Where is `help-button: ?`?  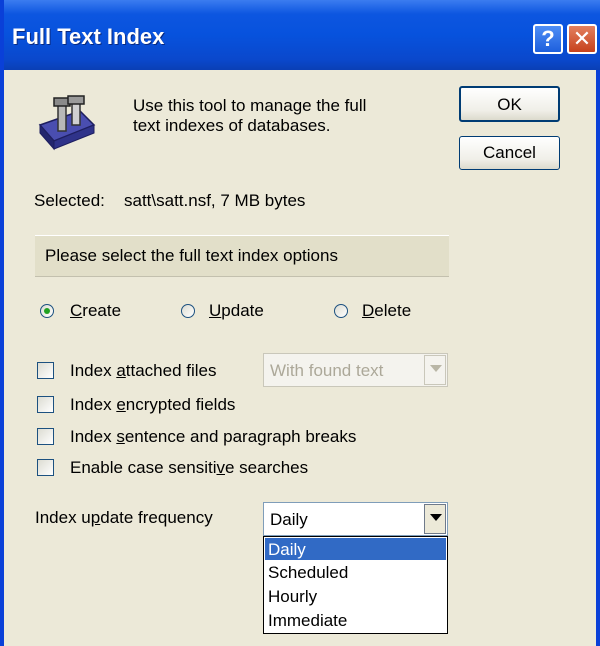
help-button: ? is located at coordinates (548, 39).